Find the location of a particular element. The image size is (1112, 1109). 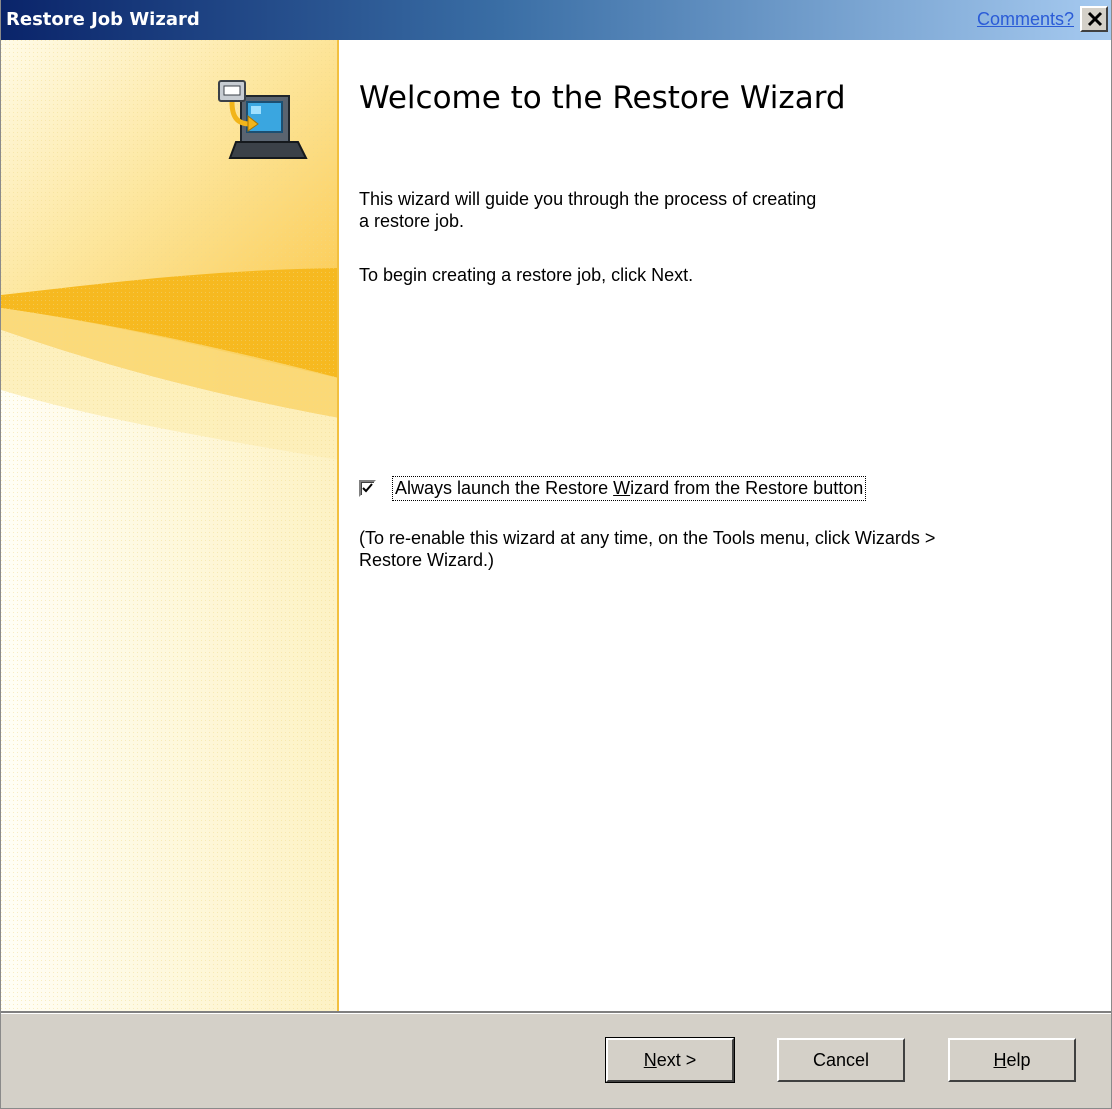

cancel-button: Cancel is located at coordinates (841, 1060).